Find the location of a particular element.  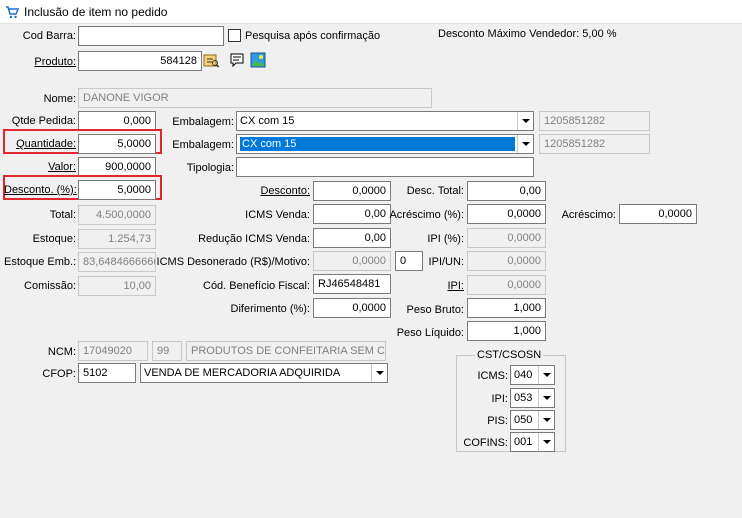

pesquisa-checkbox is located at coordinates (234, 35).